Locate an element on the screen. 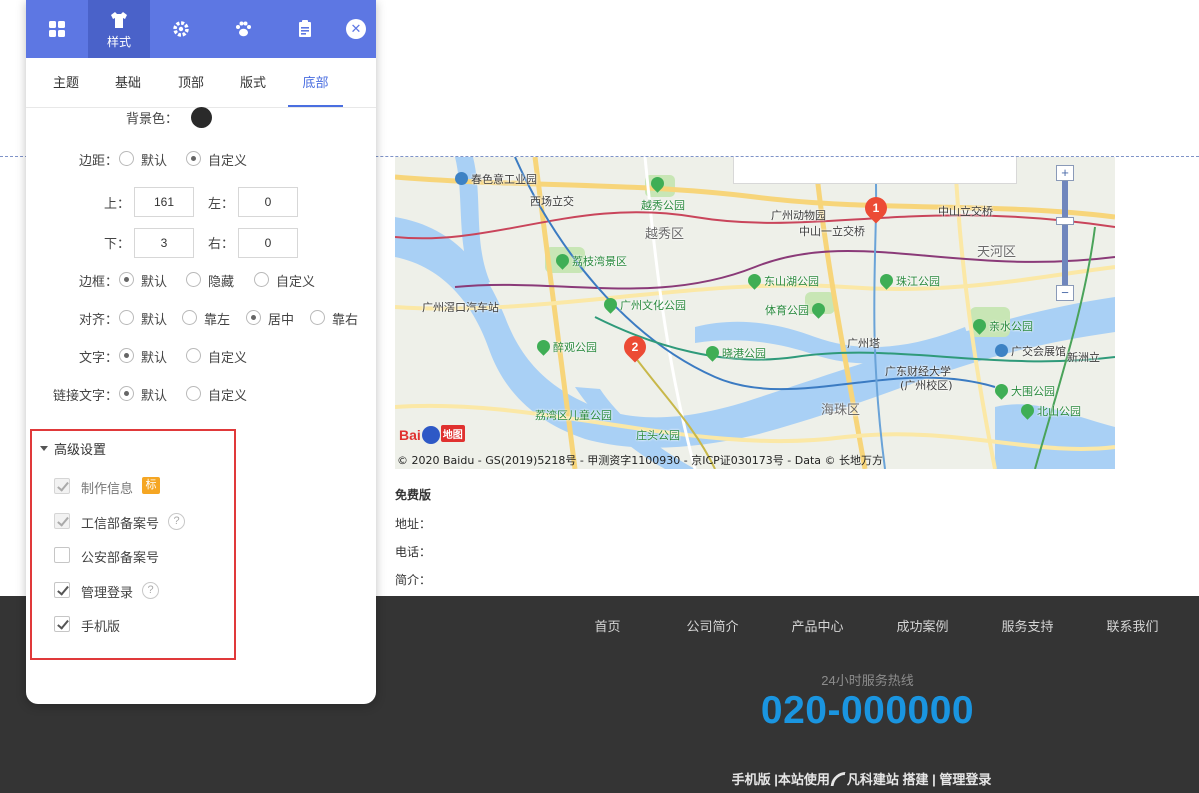 The image size is (1199, 793). panel-toolbar: 样式 ✕ is located at coordinates (201, 29).